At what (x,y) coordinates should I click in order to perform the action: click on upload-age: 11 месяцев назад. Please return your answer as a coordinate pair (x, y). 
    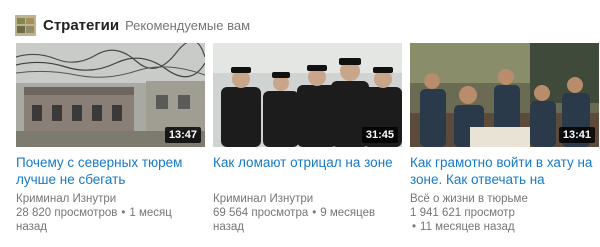
    Looking at the image, I should click on (467, 227).